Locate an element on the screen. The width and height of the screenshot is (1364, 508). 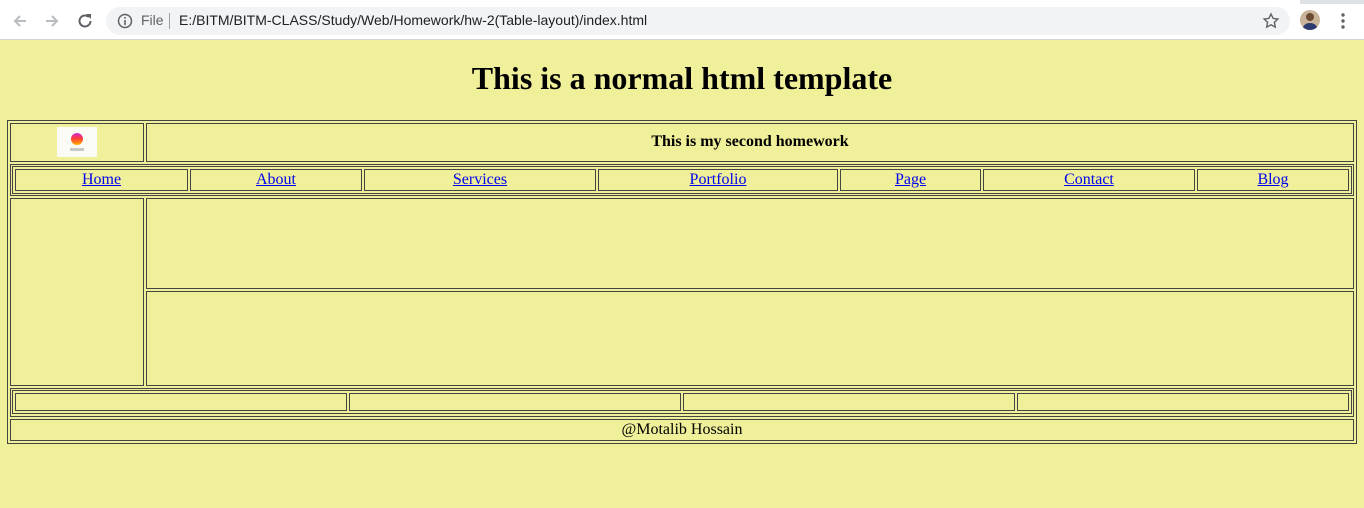
file-scheme-label: File is located at coordinates (152, 20).